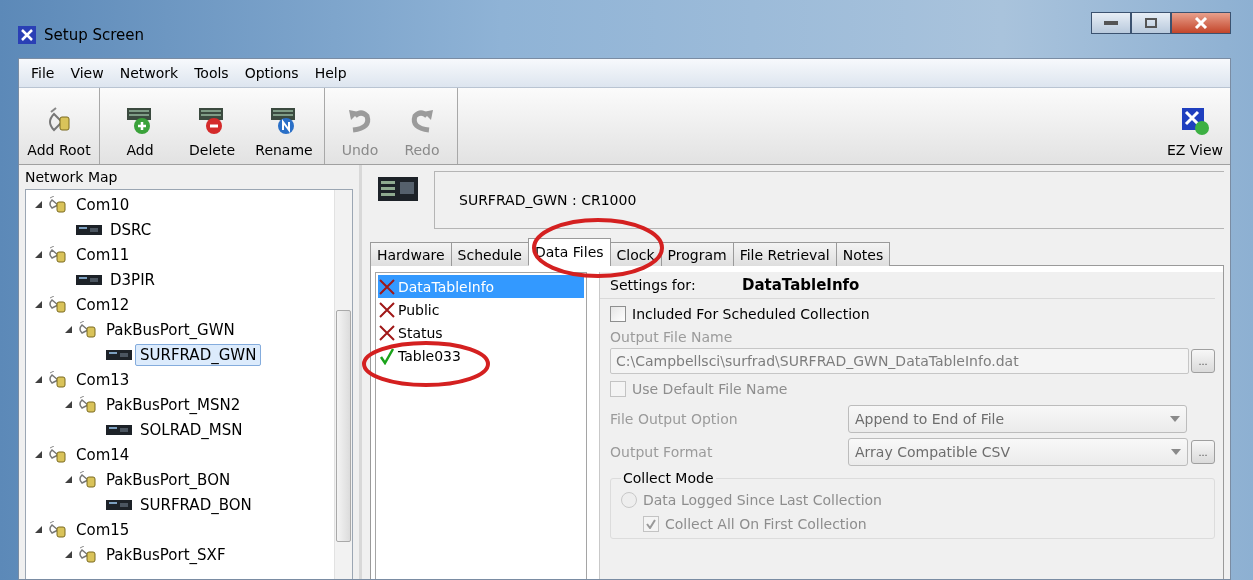 The image size is (1253, 580). I want to click on device-name: SURFRAD_GWN : CR1000, so click(548, 200).